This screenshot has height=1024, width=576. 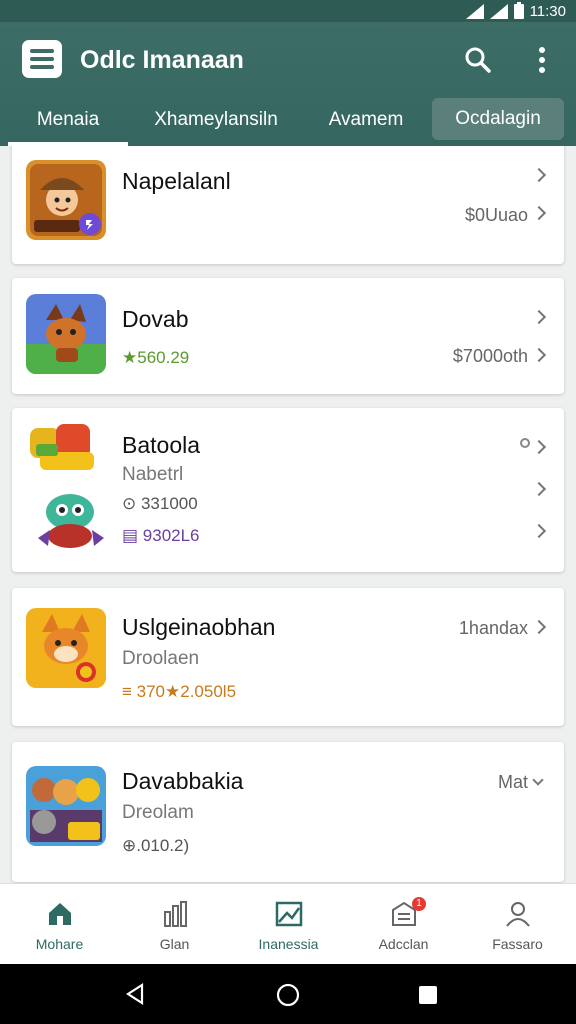 I want to click on nav-profile: Fassaro, so click(x=517, y=924).